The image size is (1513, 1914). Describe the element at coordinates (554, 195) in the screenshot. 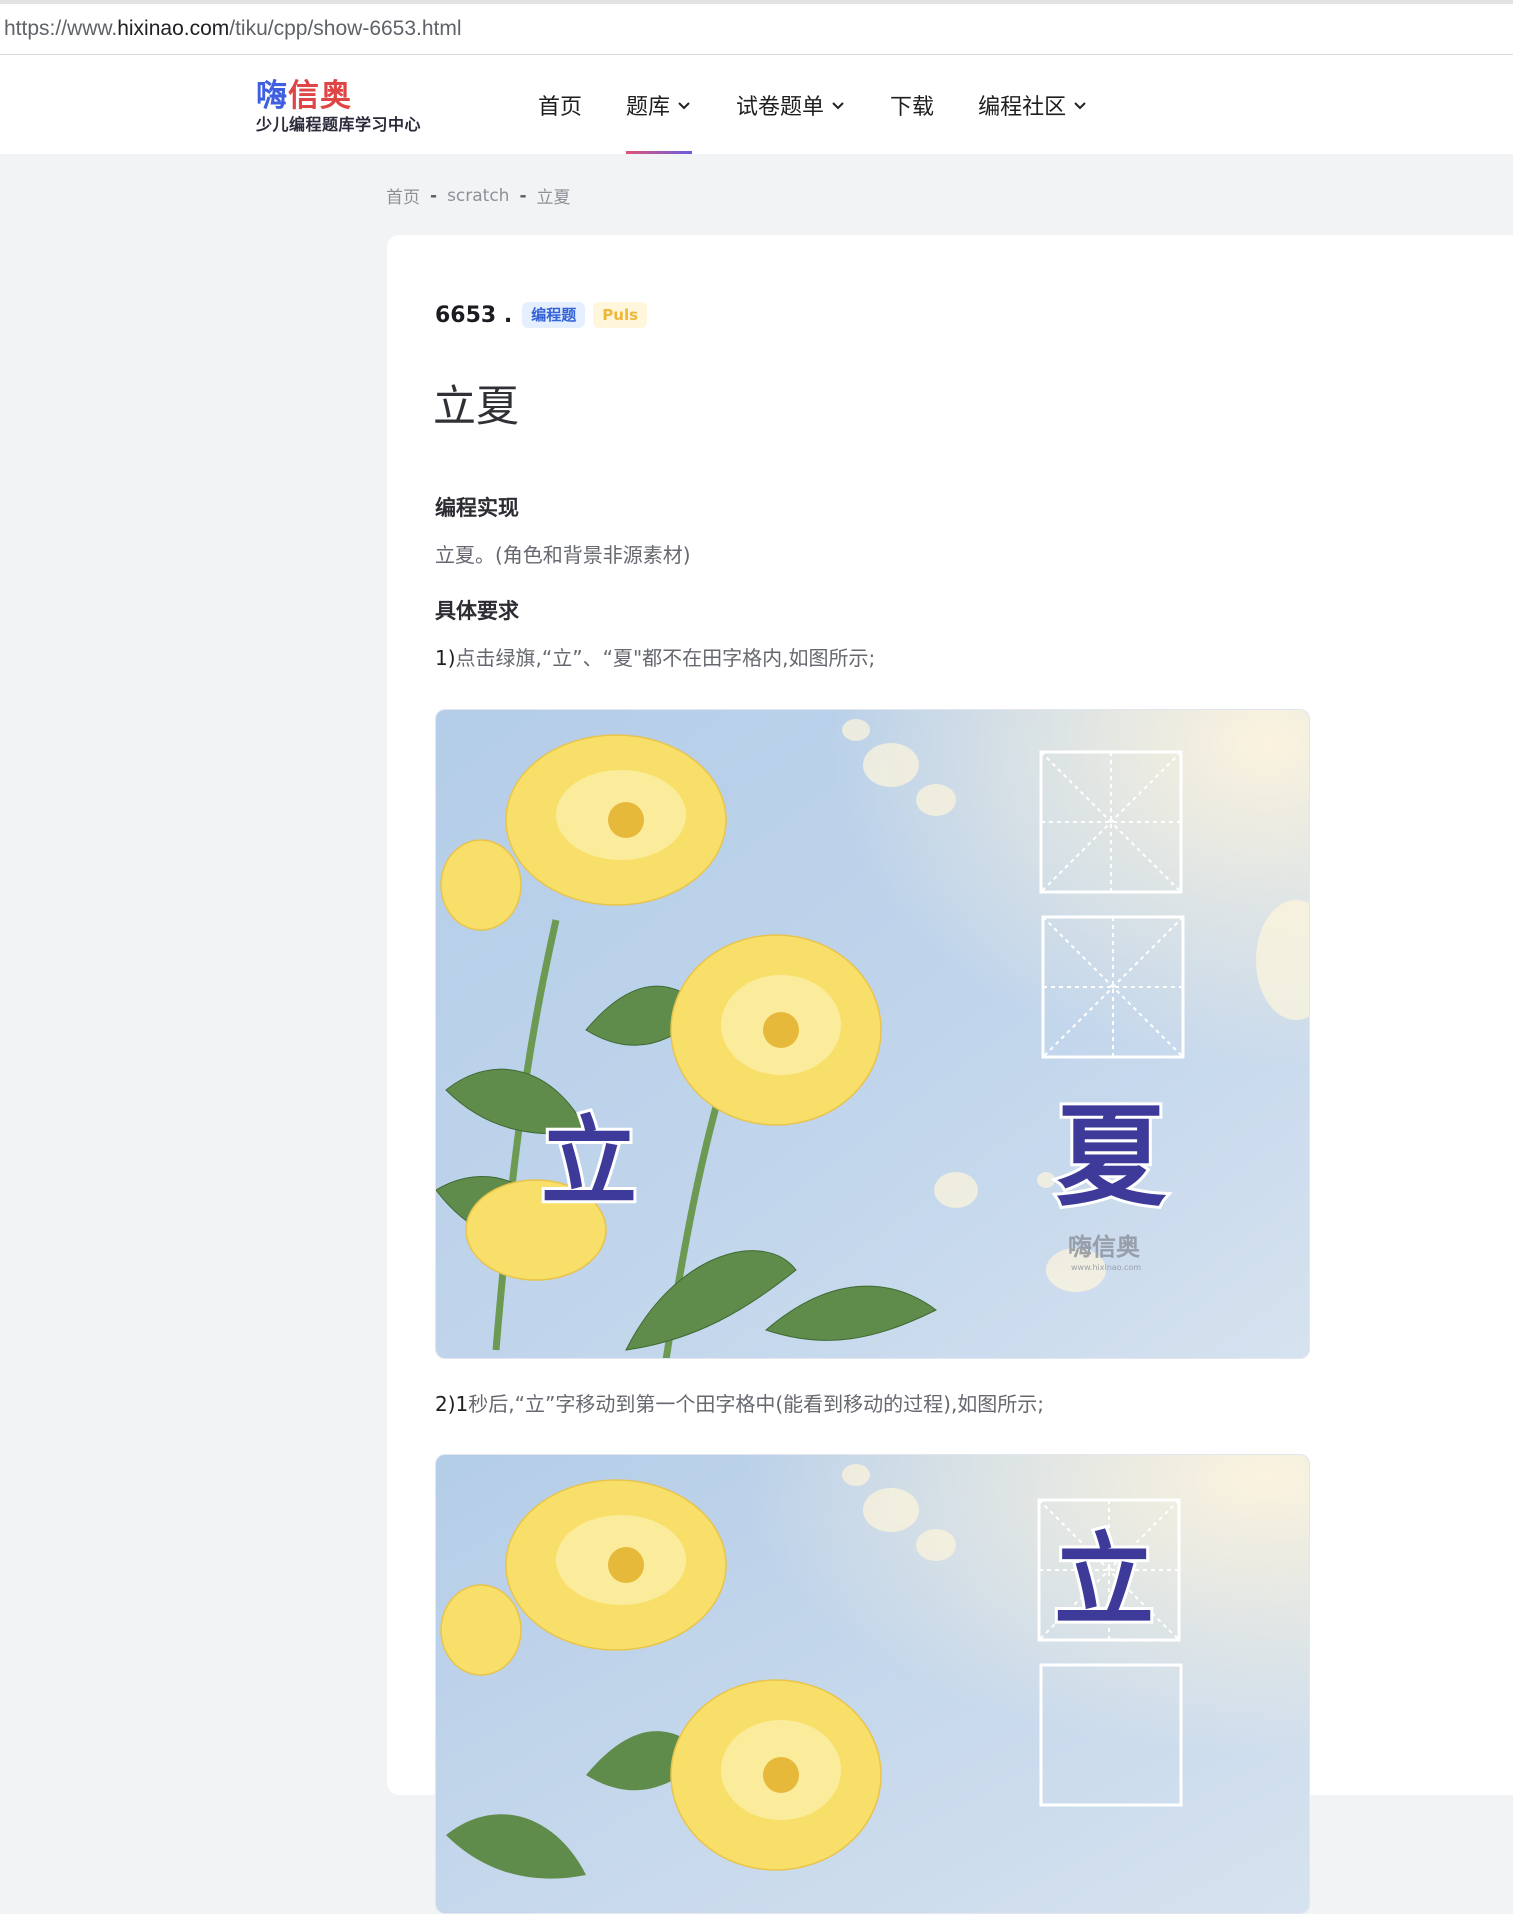

I see `breadcrumb-current: 立夏` at that location.